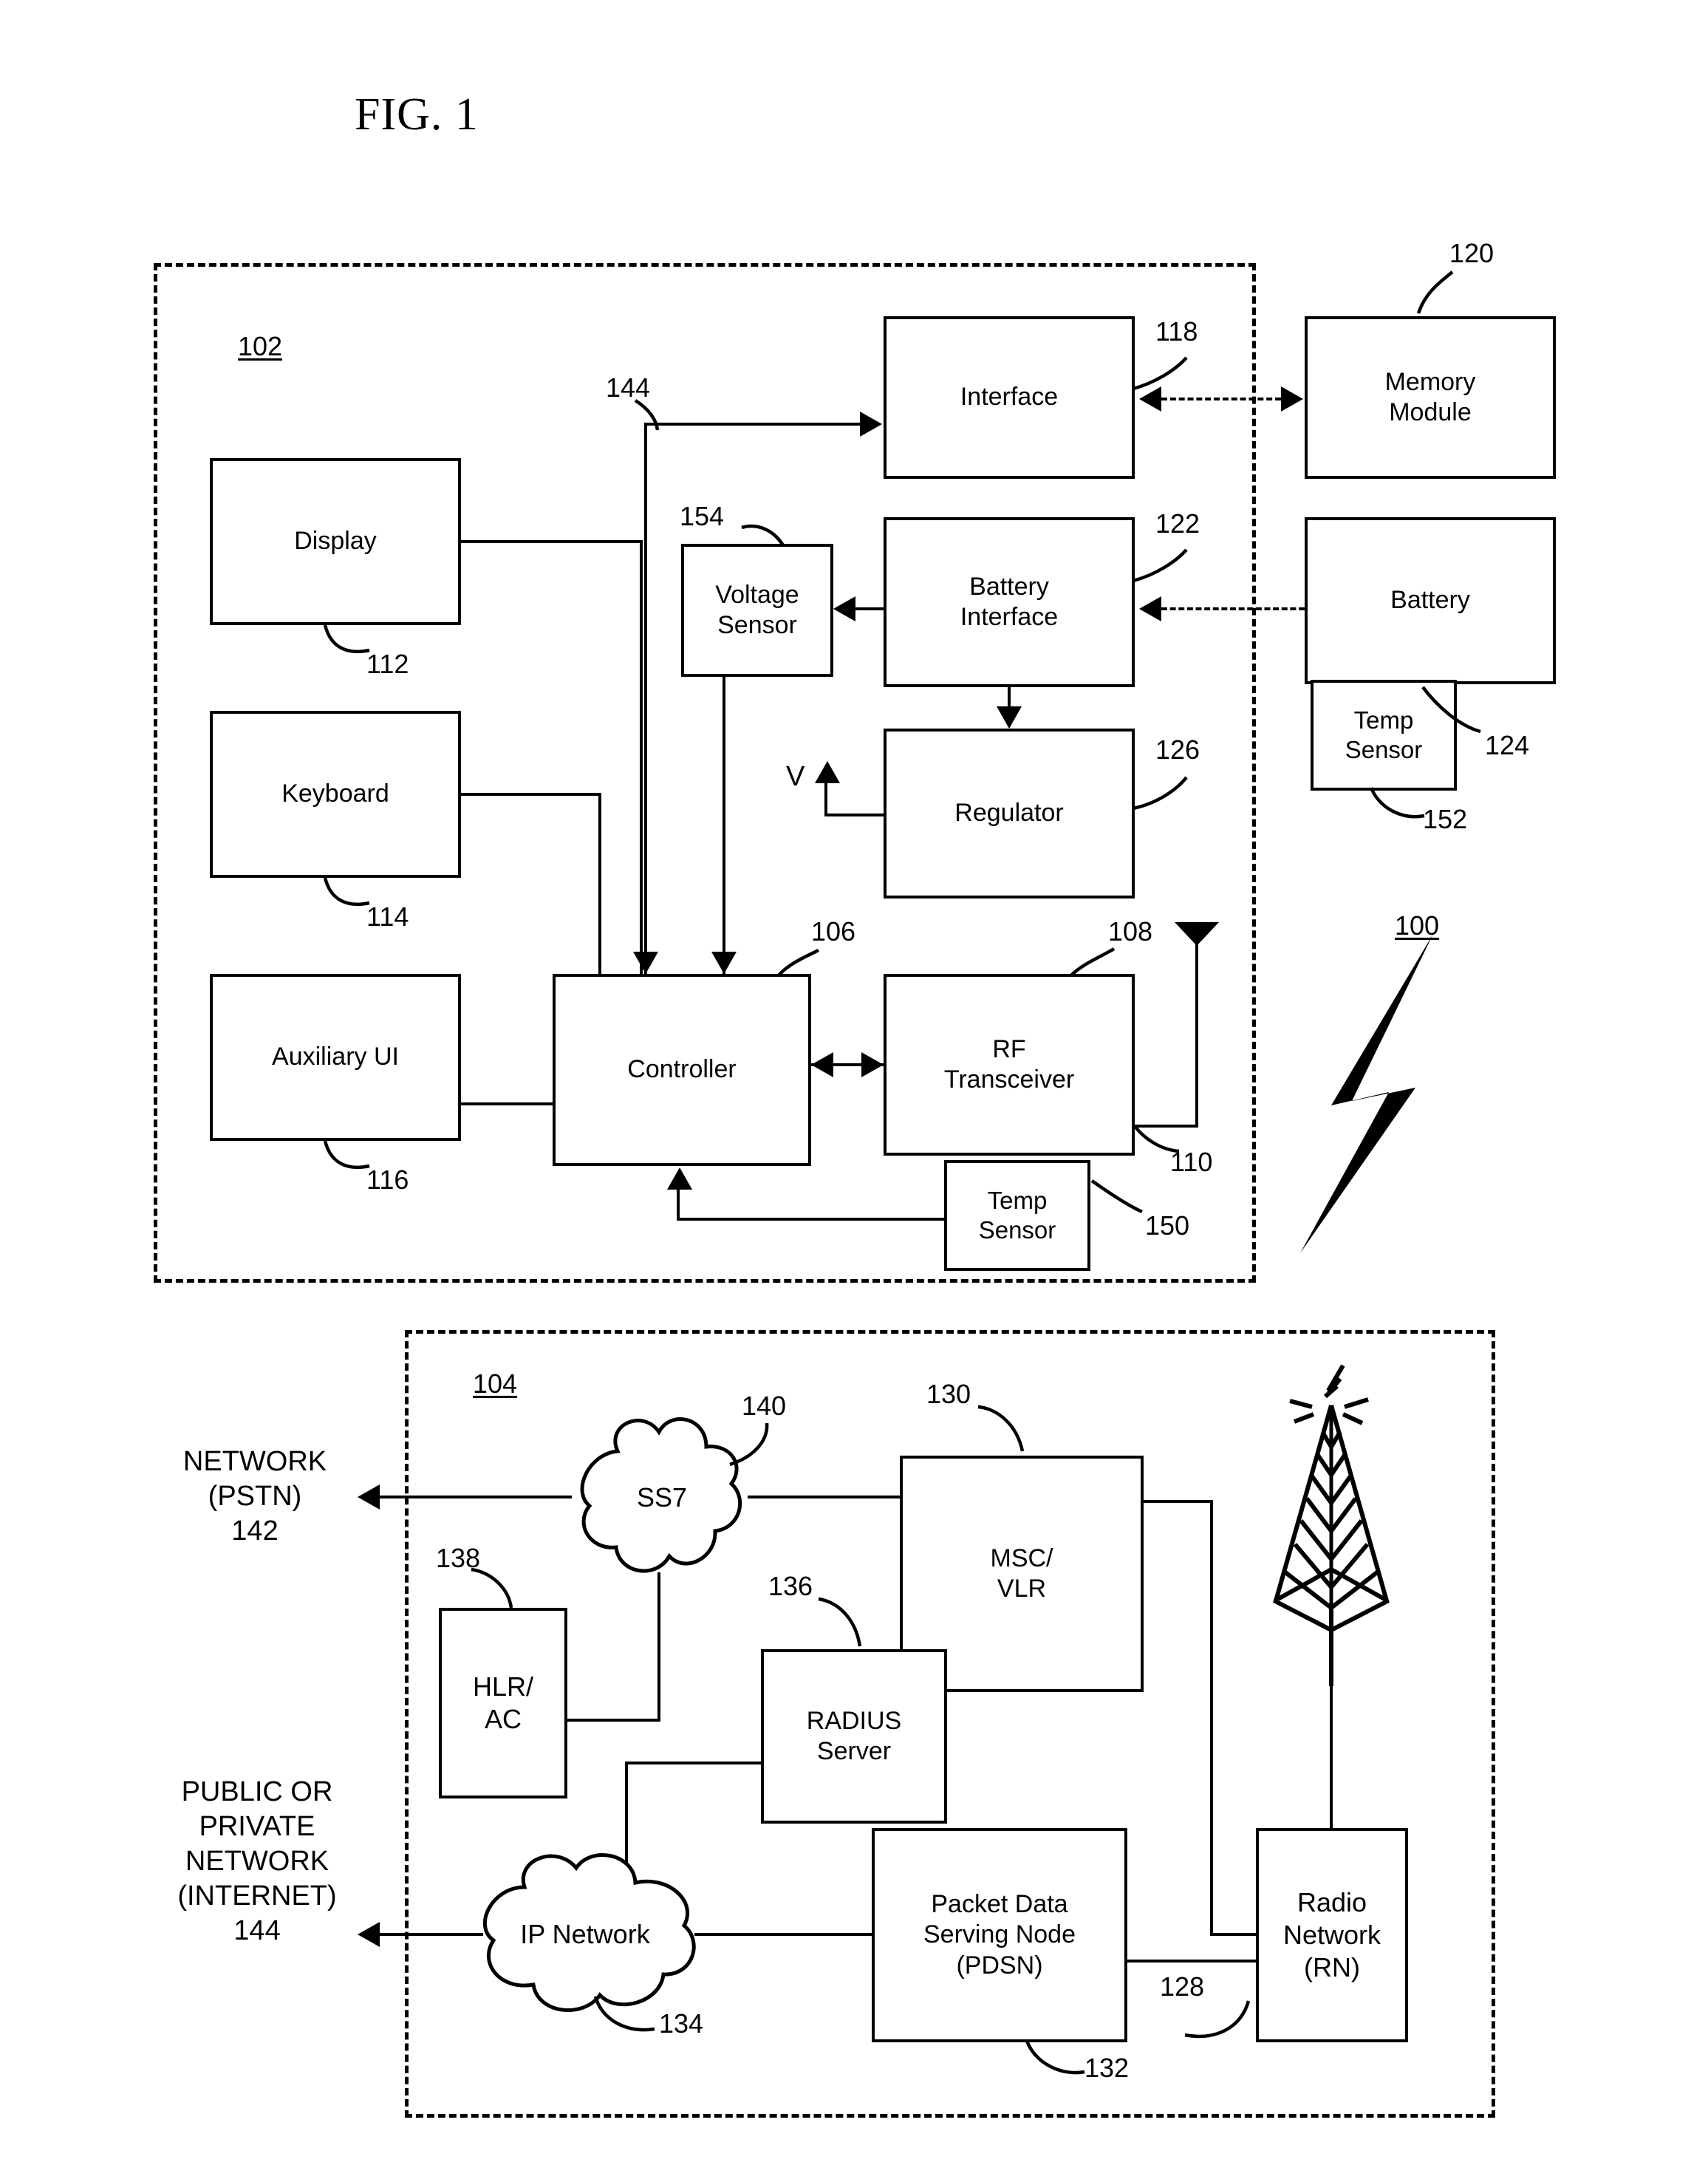 This screenshot has height=2179, width=1708. Describe the element at coordinates (844, 608) in the screenshot. I see `arrowhead-into-voltage-sensor` at that location.